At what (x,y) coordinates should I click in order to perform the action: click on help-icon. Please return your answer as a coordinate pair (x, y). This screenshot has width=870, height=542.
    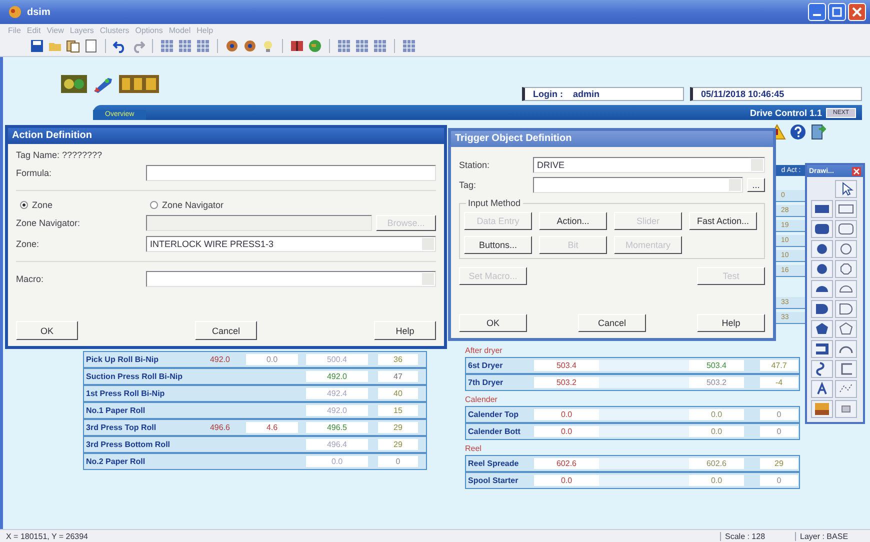
    Looking at the image, I should click on (798, 132).